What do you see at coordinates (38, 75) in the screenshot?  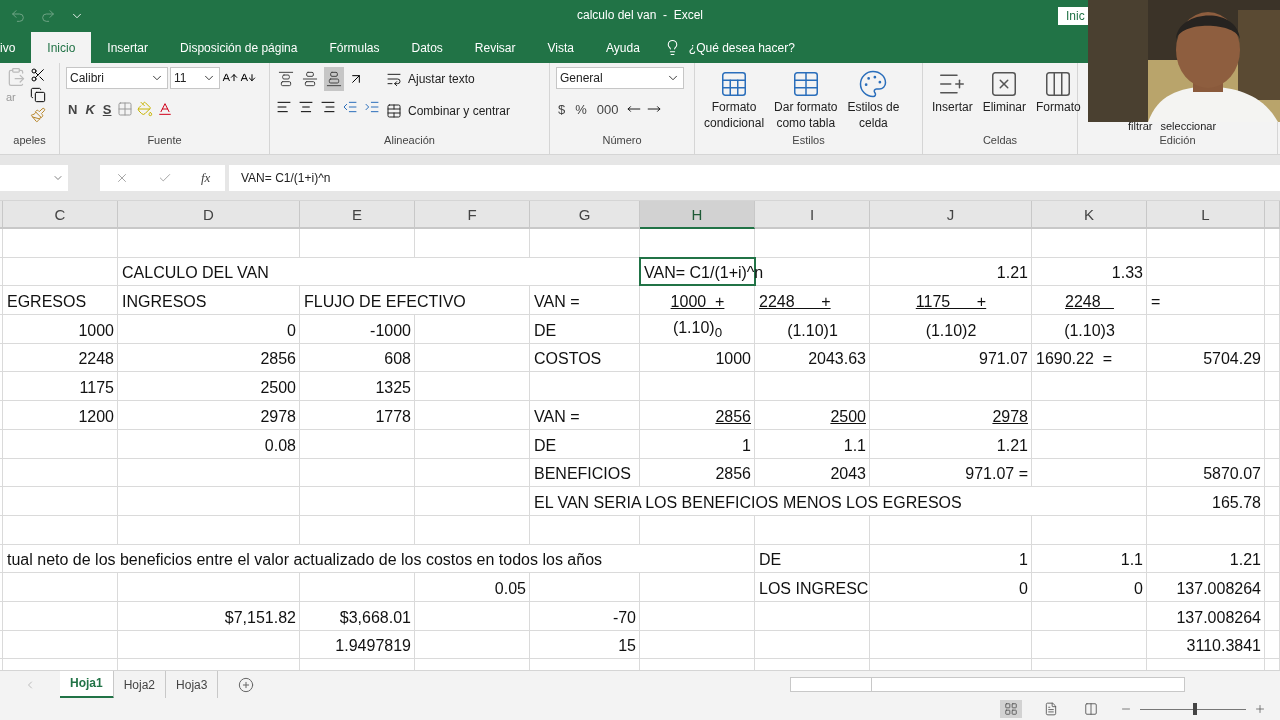 I see `scissors-icon` at bounding box center [38, 75].